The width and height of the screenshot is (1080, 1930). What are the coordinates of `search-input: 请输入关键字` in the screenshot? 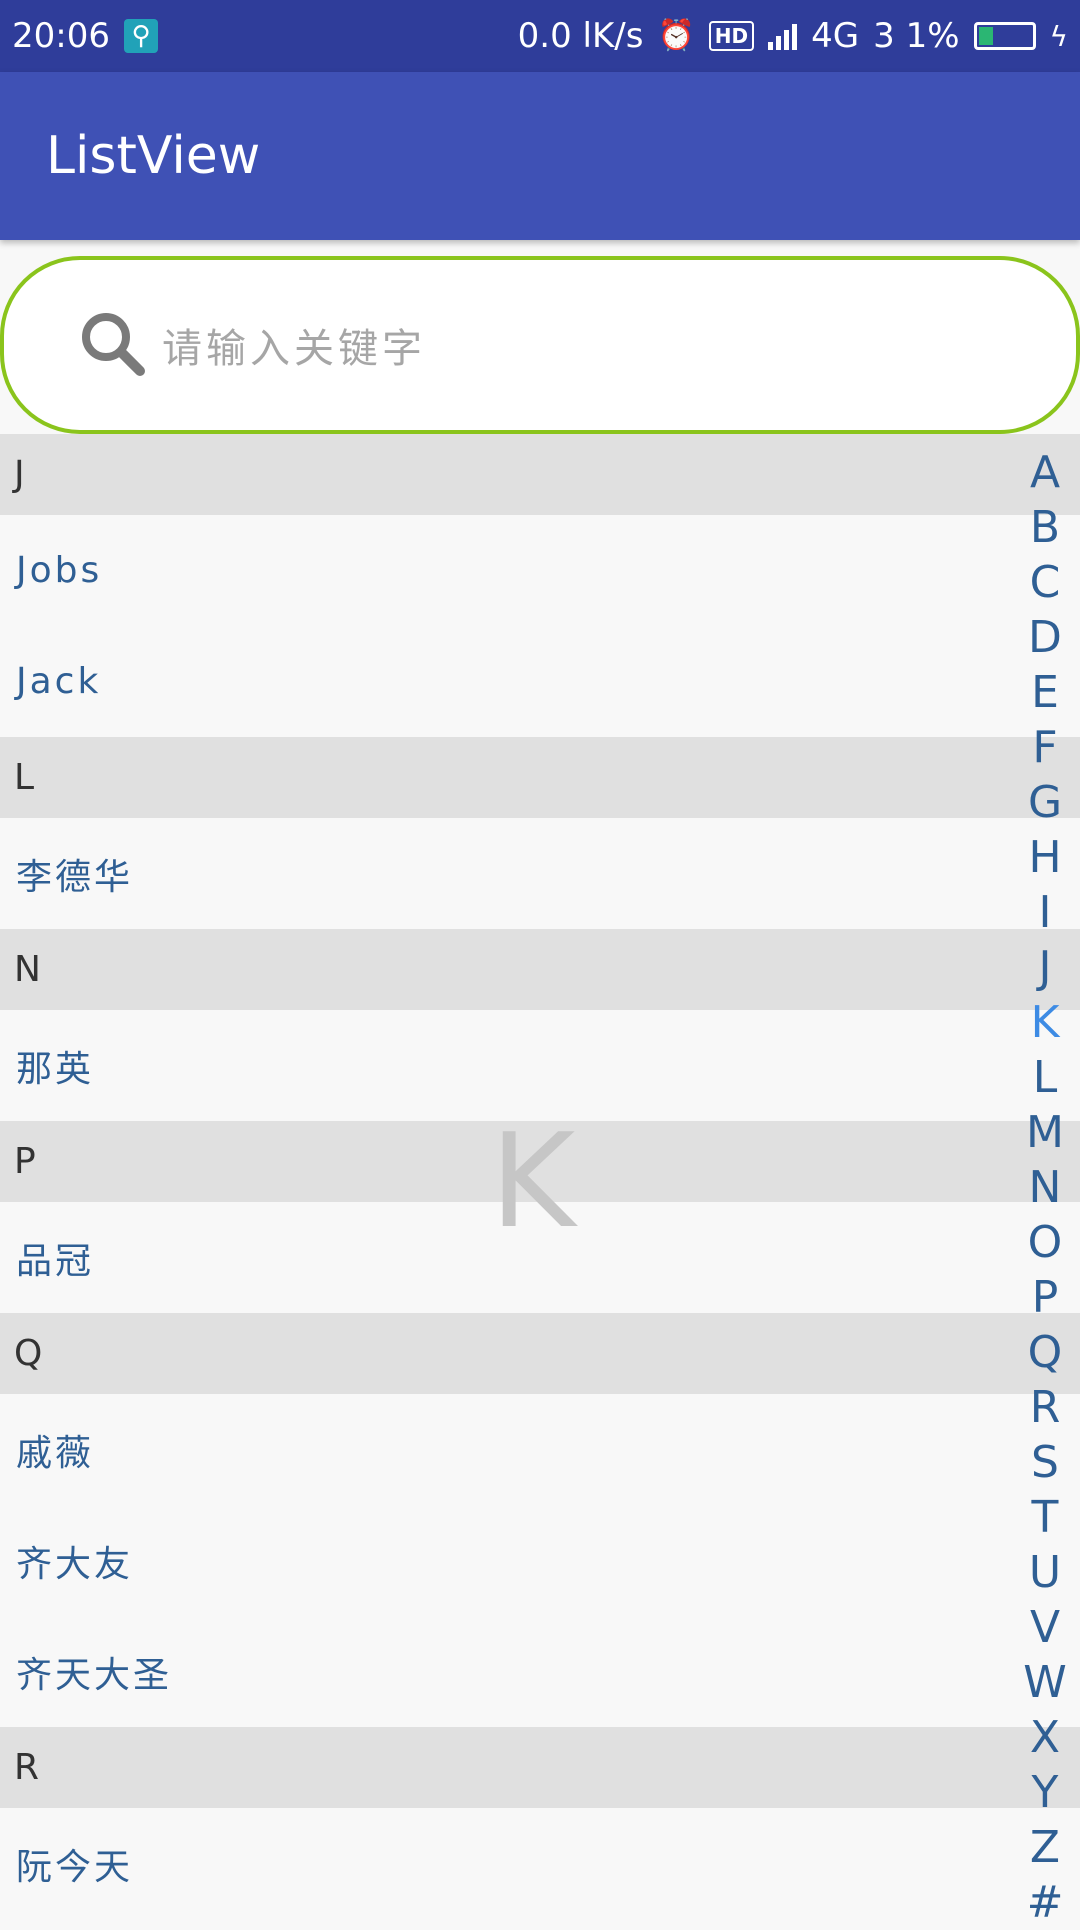 It's located at (540, 345).